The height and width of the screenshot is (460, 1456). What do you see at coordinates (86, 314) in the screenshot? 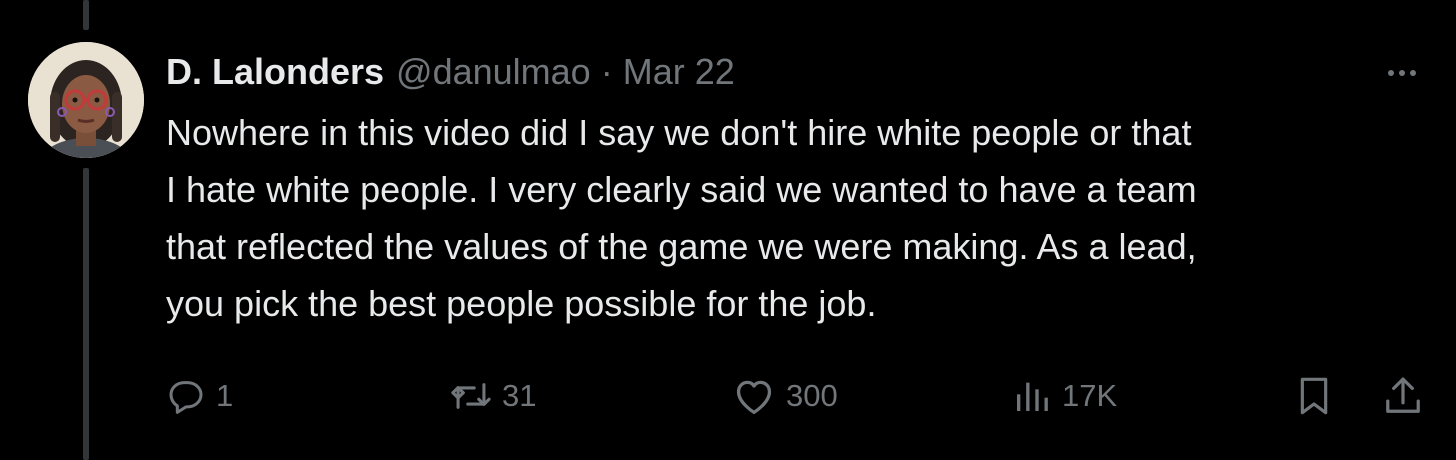
I see `thread-line-bottom` at bounding box center [86, 314].